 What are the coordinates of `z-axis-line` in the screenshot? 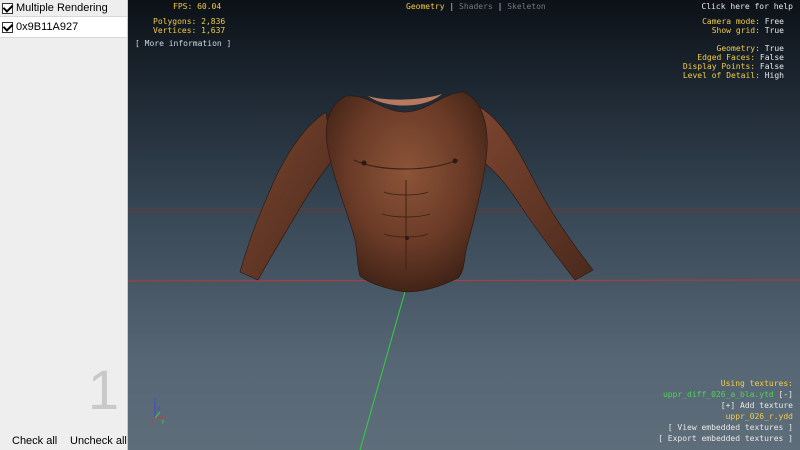 It's located at (383, 368).